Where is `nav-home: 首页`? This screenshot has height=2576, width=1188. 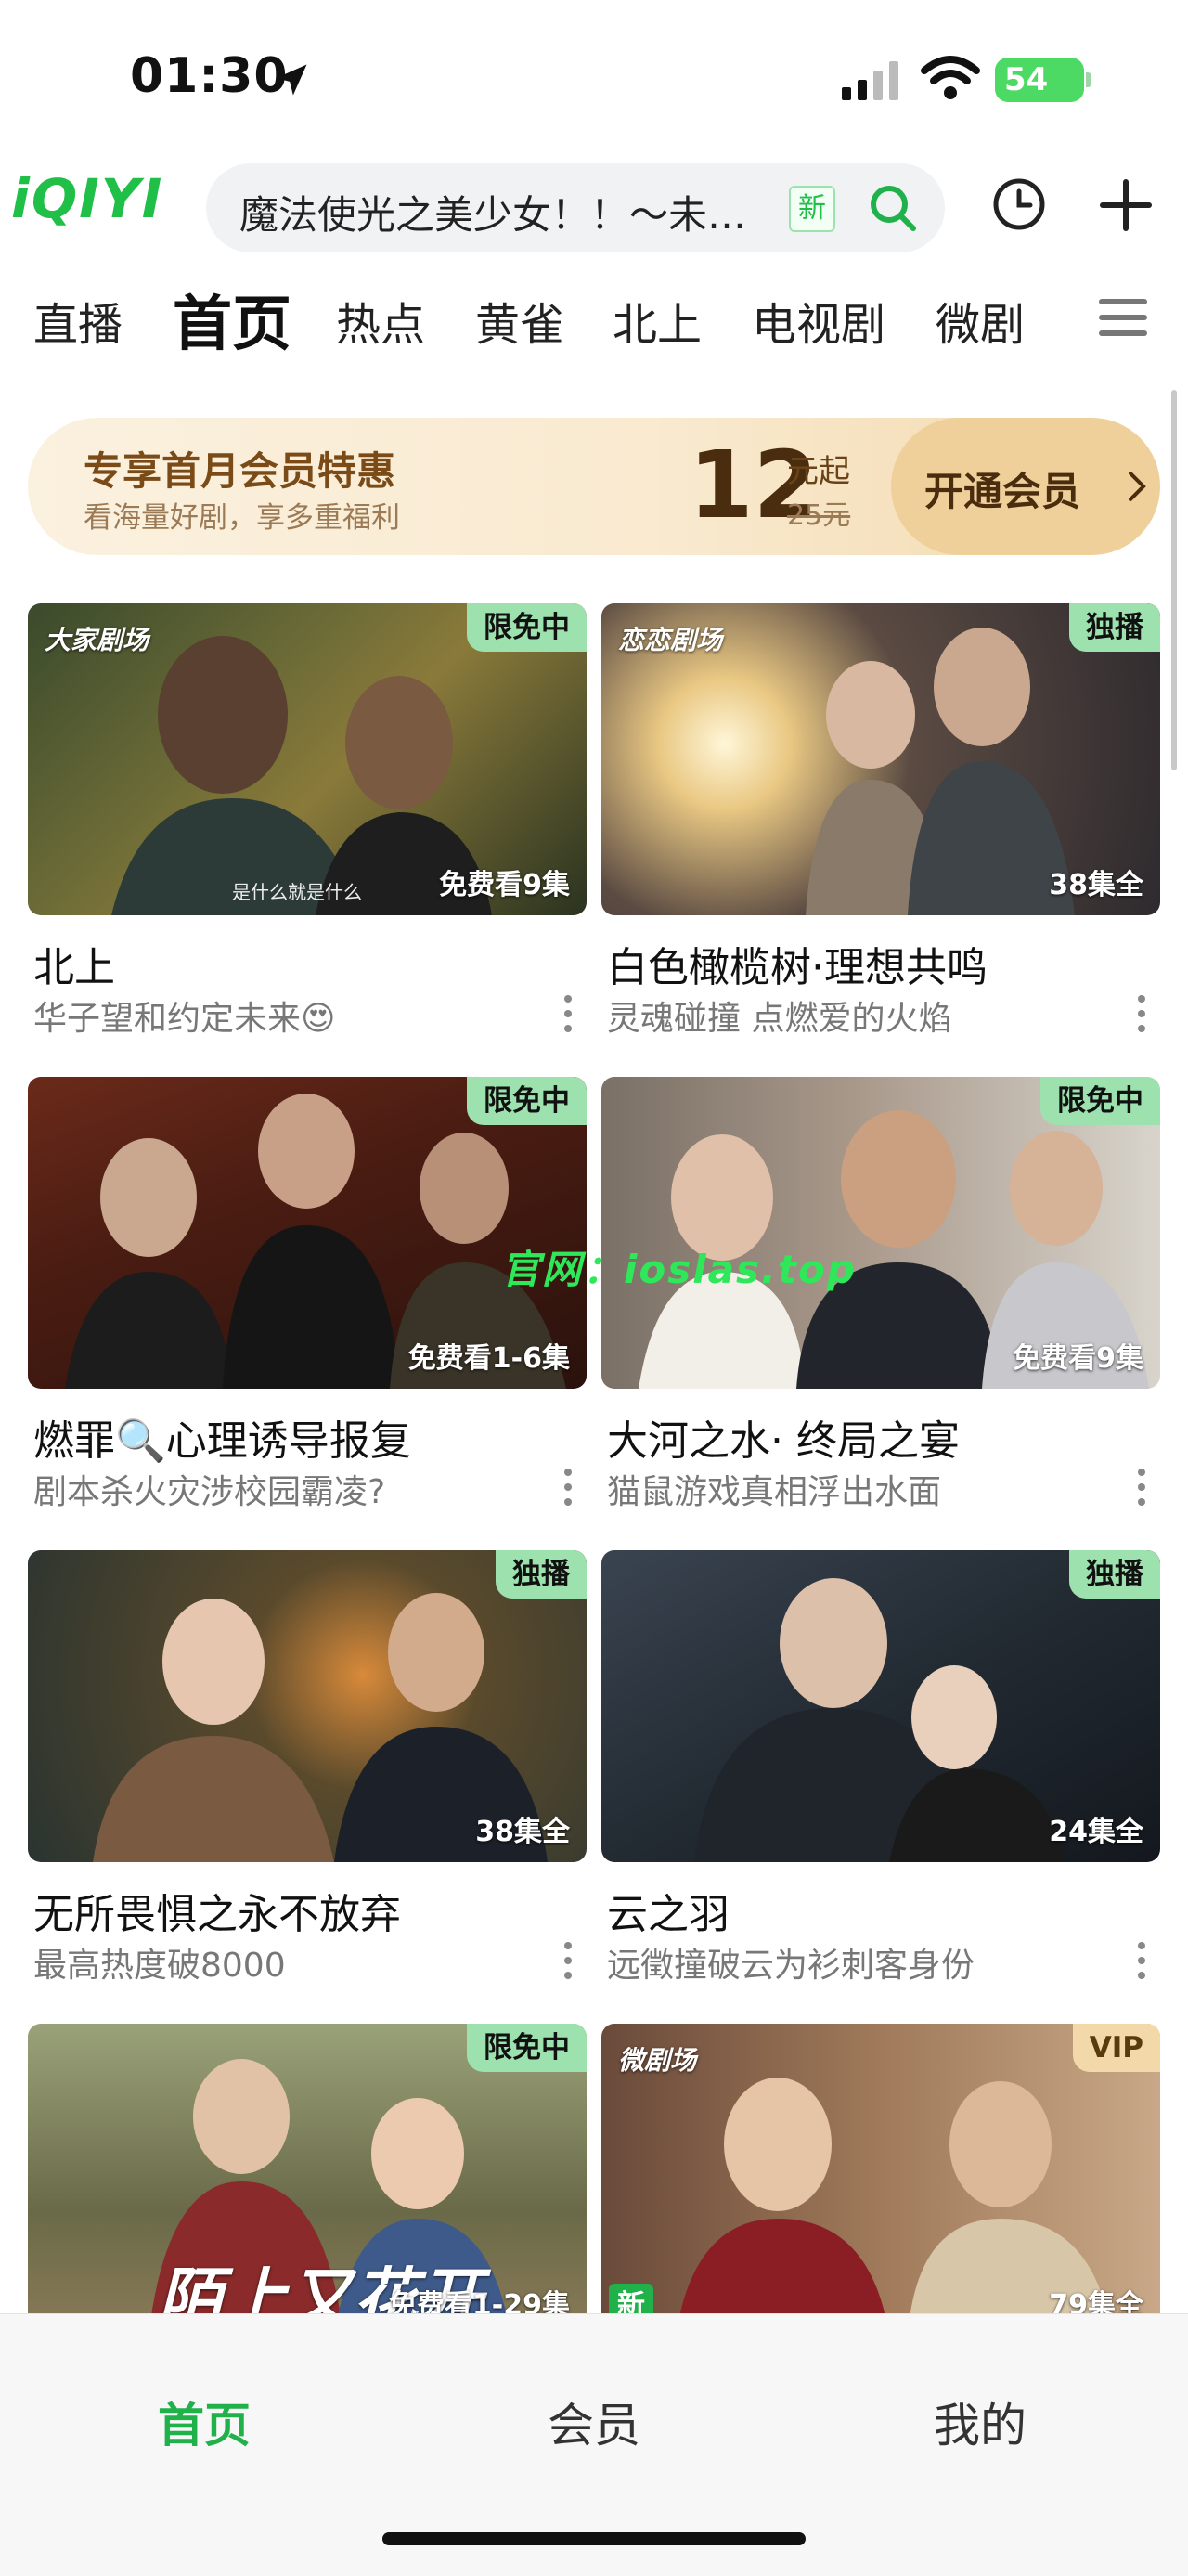 nav-home: 首页 is located at coordinates (204, 2421).